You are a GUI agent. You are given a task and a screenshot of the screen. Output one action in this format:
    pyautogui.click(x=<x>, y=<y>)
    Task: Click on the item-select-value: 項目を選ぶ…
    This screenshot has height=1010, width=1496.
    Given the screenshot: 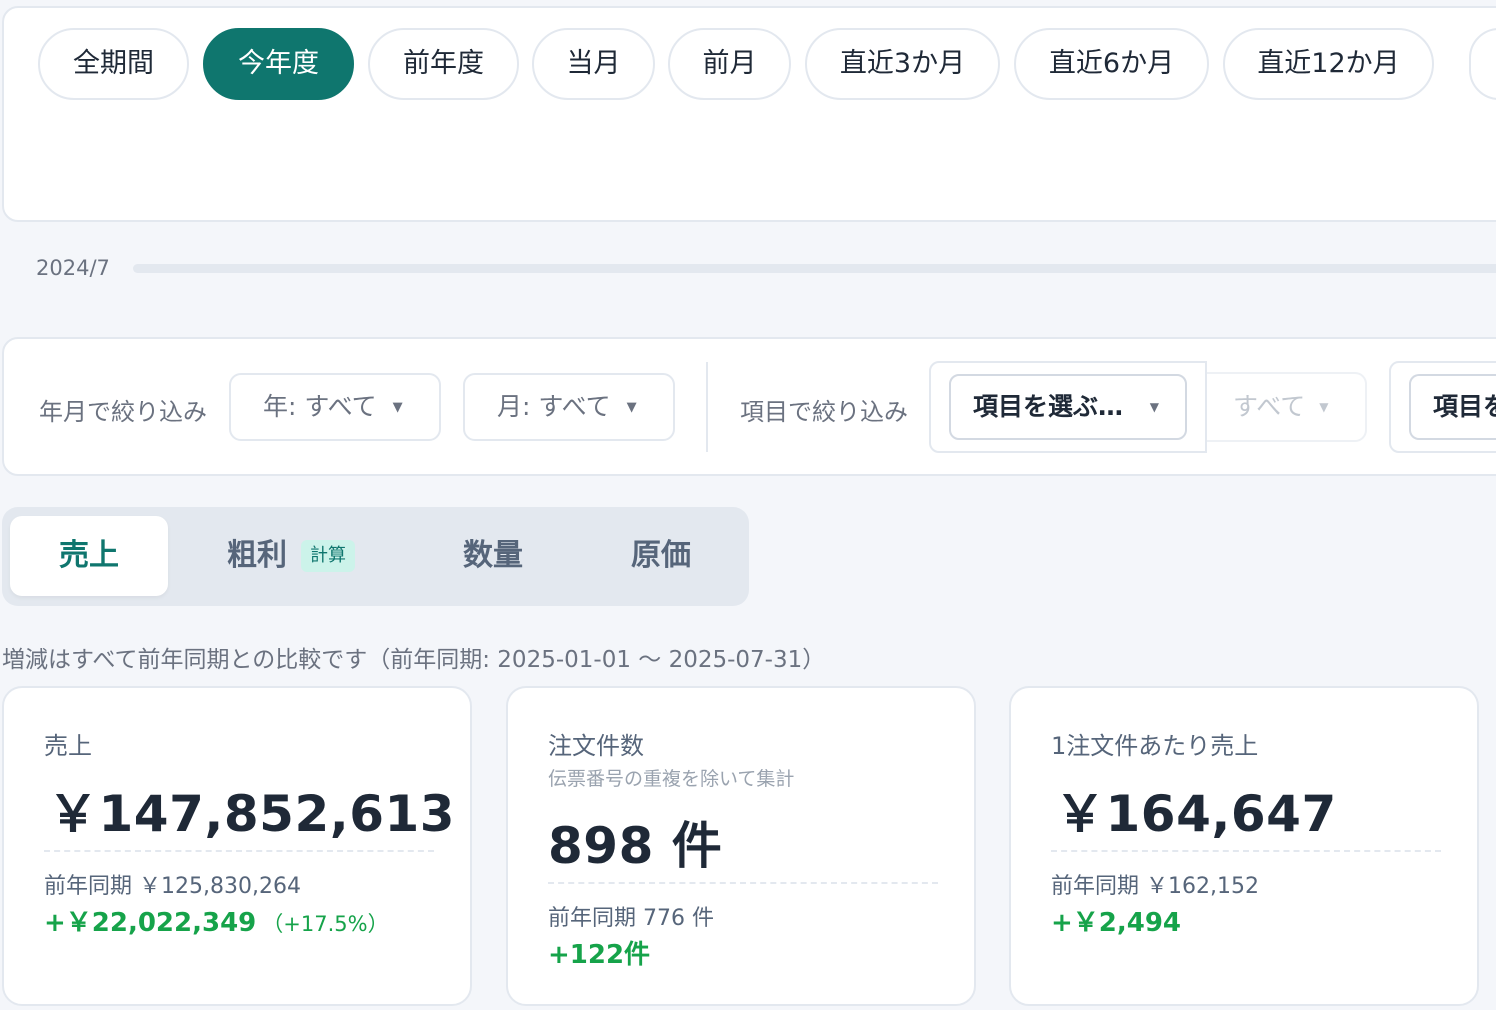 What is the action you would take?
    pyautogui.click(x=1048, y=406)
    